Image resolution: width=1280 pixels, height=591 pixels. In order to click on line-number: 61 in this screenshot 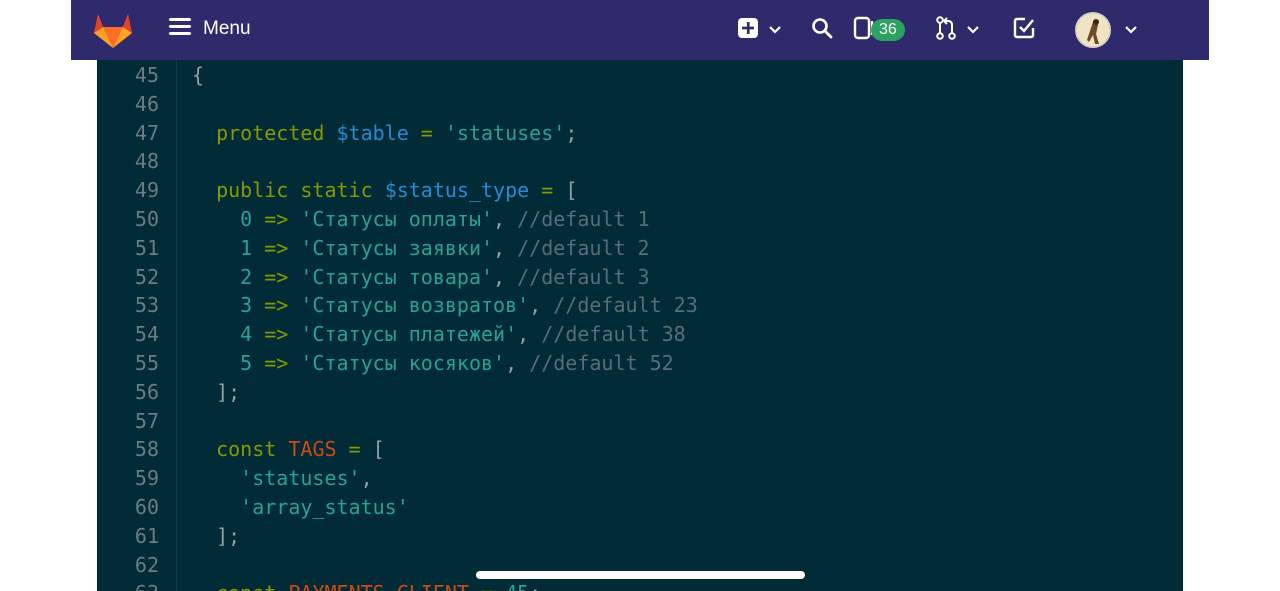, I will do `click(128, 536)`.